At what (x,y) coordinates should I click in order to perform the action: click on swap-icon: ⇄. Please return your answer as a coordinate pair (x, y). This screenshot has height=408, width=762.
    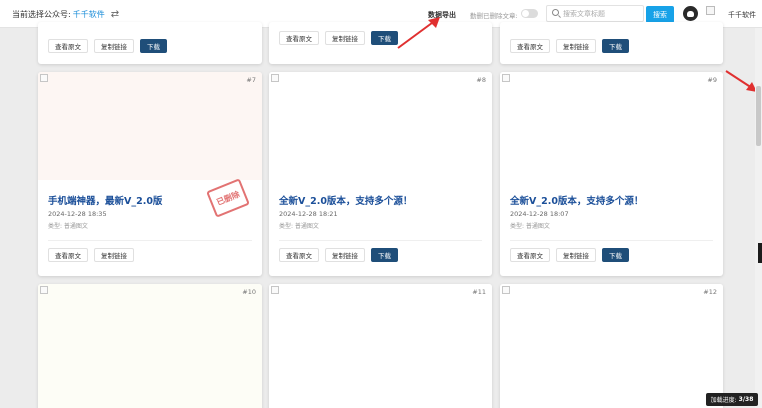
    Looking at the image, I should click on (115, 14).